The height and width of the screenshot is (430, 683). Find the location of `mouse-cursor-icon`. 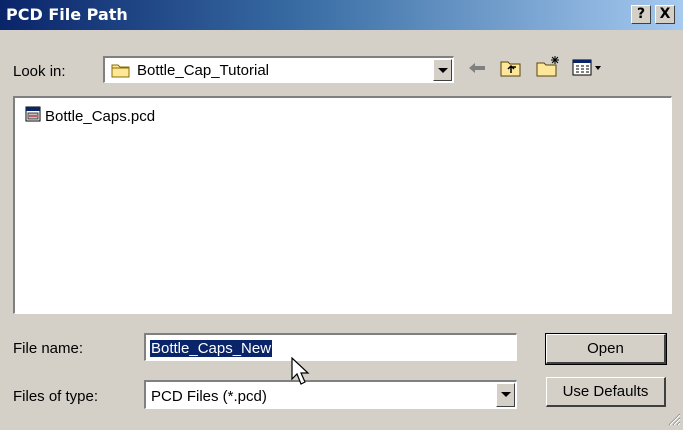

mouse-cursor-icon is located at coordinates (302, 373).